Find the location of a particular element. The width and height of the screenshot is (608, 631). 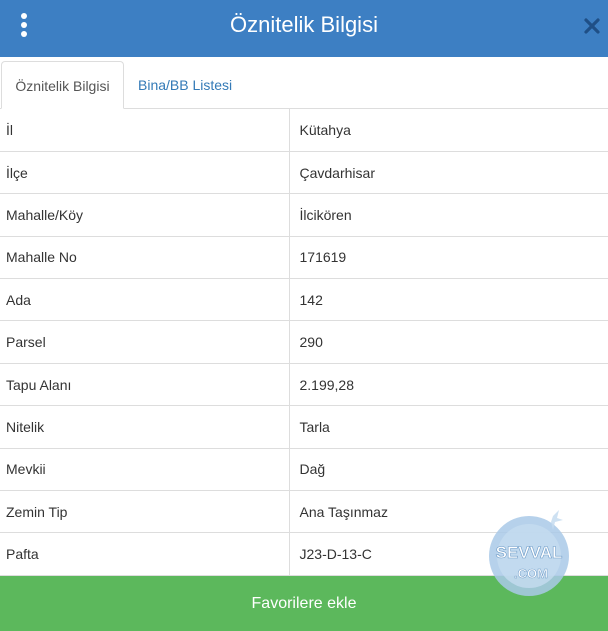

attribute-key: Nitelik is located at coordinates (145, 427).